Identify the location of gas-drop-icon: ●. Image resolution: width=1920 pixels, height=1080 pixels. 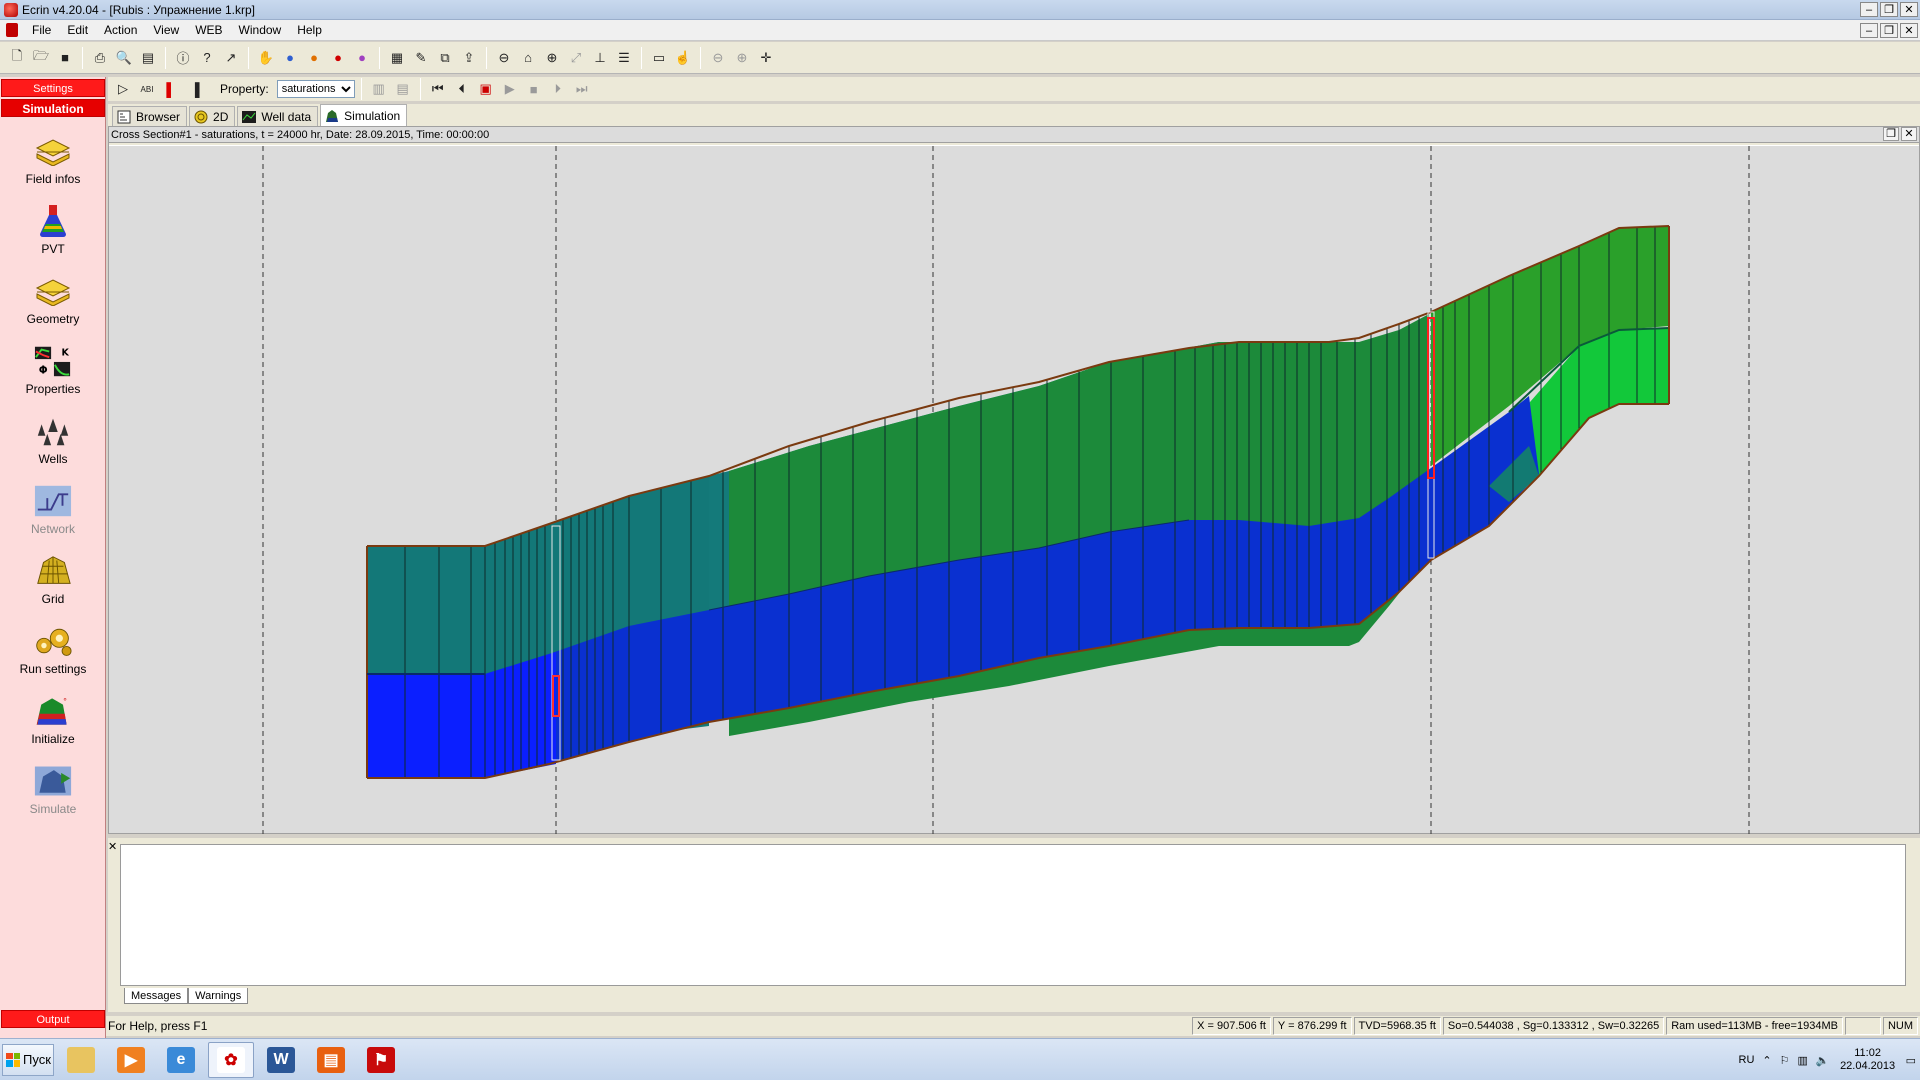
(338, 58).